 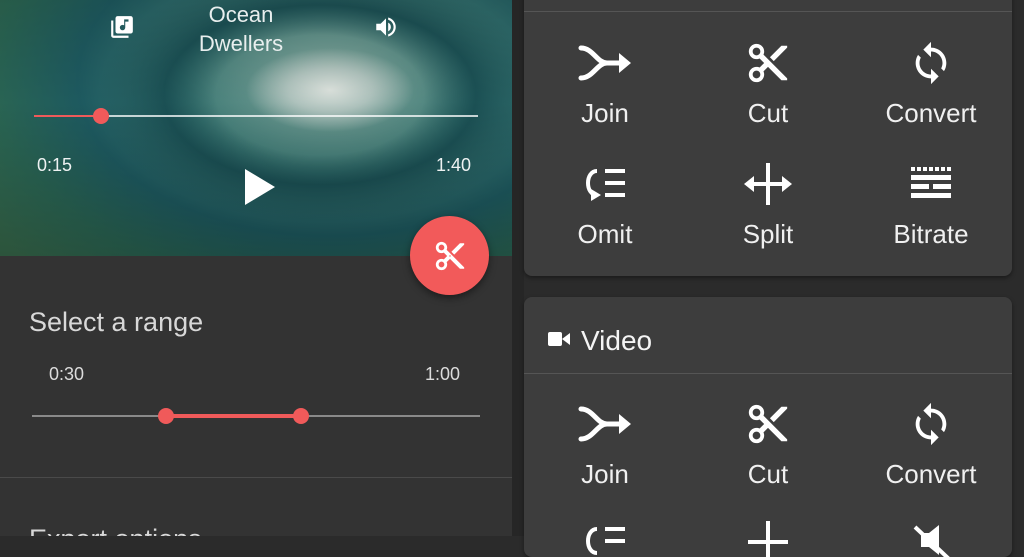 I want to click on current-time: 0:15, so click(x=55, y=165).